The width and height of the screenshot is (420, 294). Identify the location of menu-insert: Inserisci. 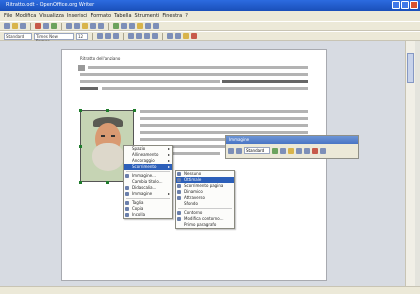
(77, 16).